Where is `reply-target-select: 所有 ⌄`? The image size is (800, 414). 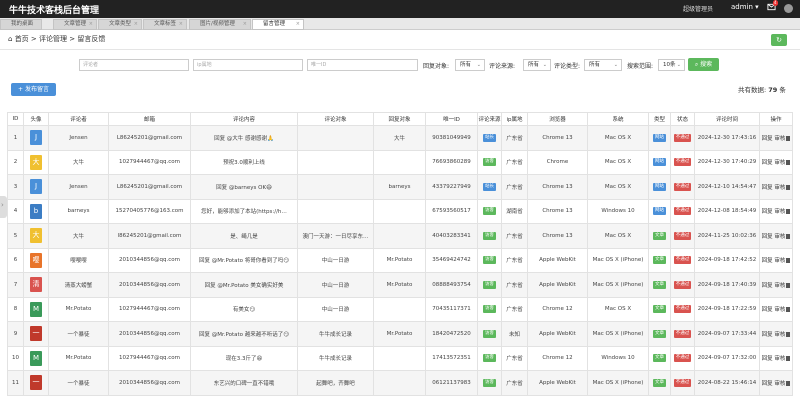
reply-target-select: 所有 ⌄ is located at coordinates (470, 65).